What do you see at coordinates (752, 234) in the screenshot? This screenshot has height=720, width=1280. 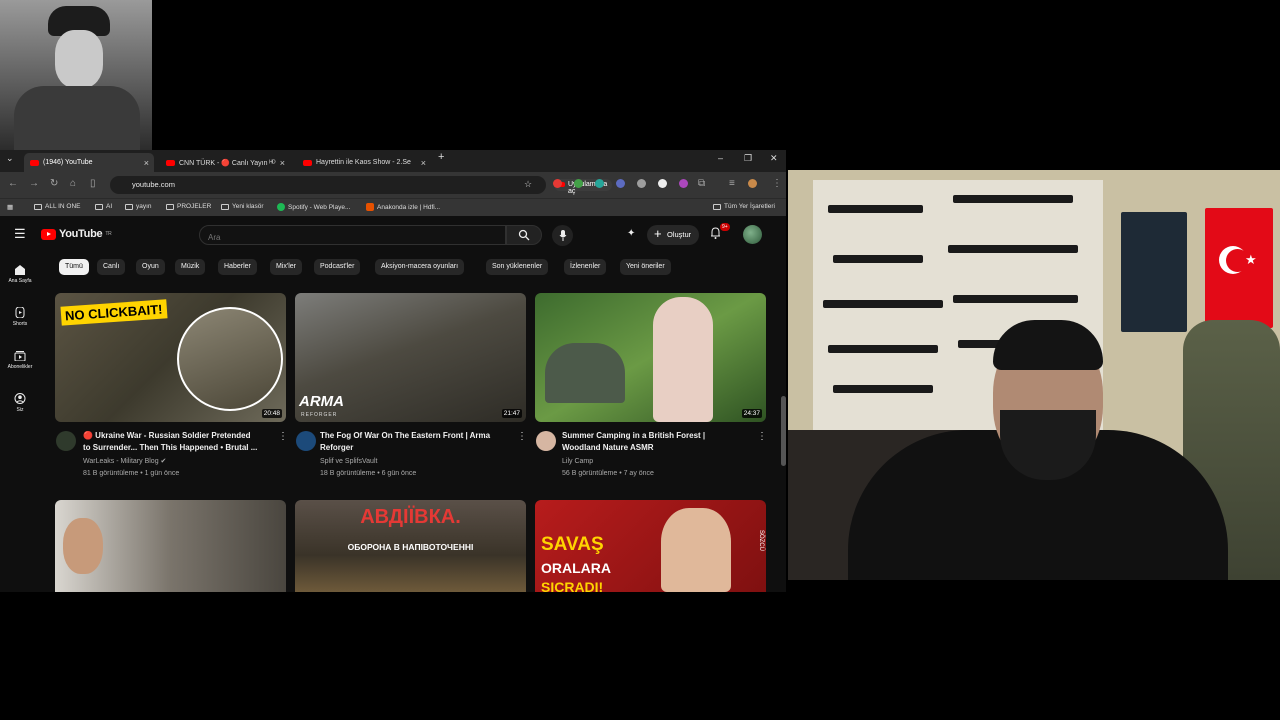 I see `account-avatar` at bounding box center [752, 234].